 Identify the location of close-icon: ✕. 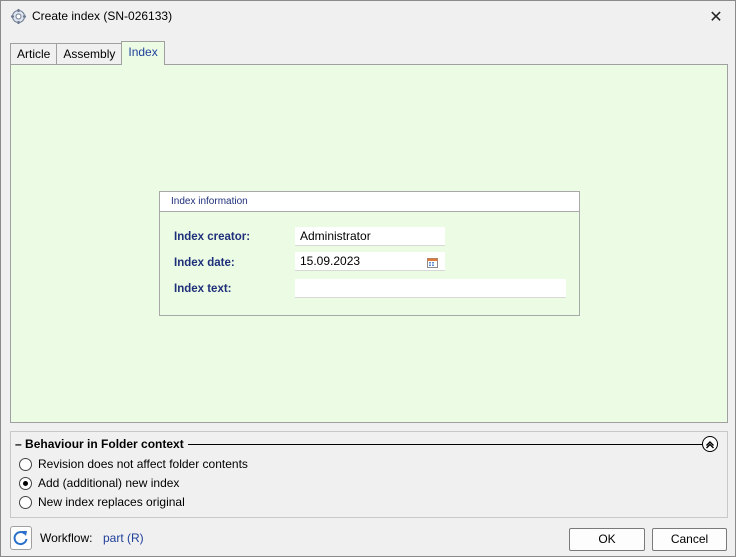
(716, 17).